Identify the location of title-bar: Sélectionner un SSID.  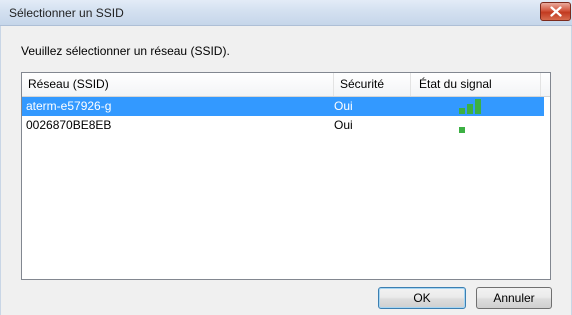
(286, 13).